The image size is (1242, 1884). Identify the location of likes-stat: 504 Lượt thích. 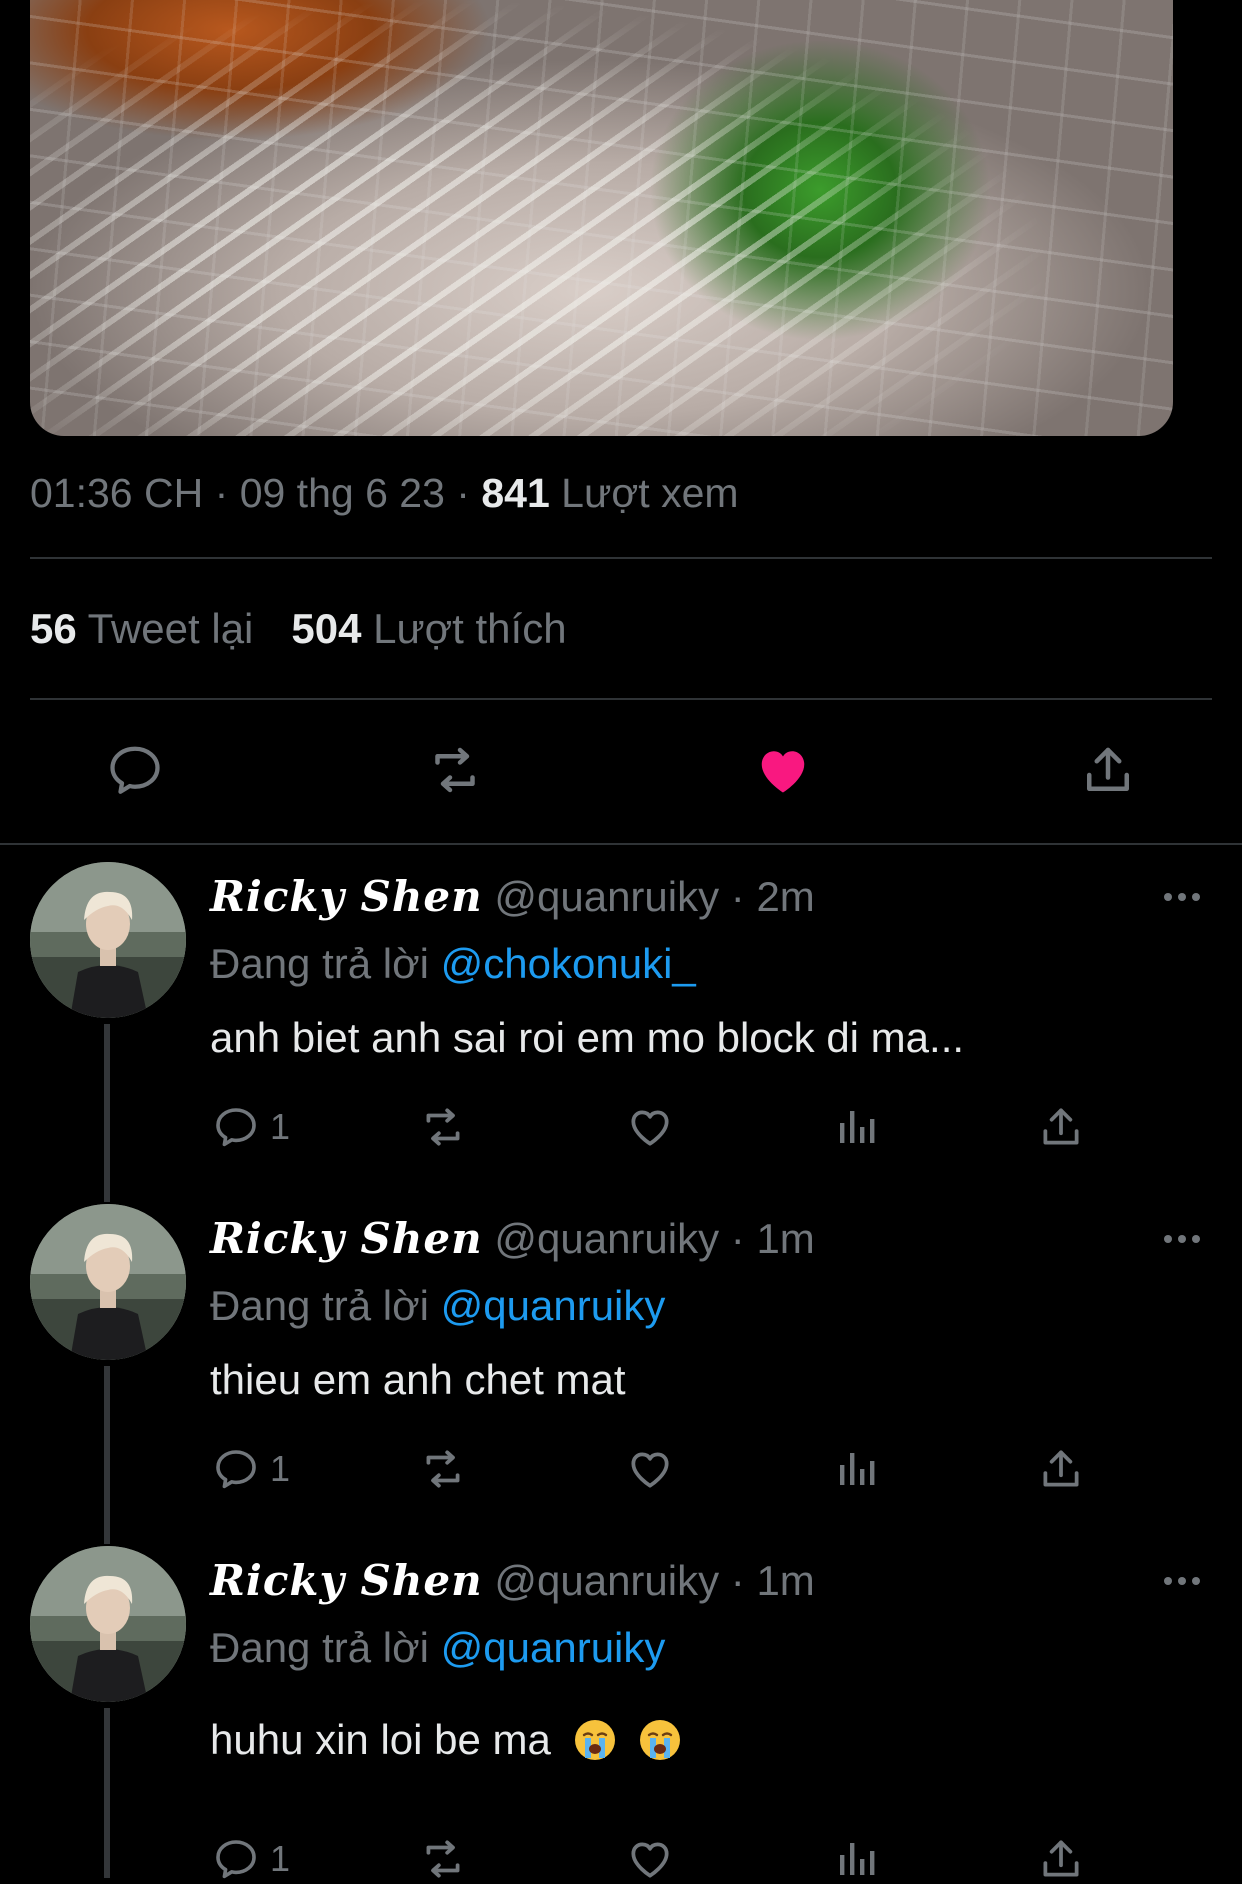
(428, 628).